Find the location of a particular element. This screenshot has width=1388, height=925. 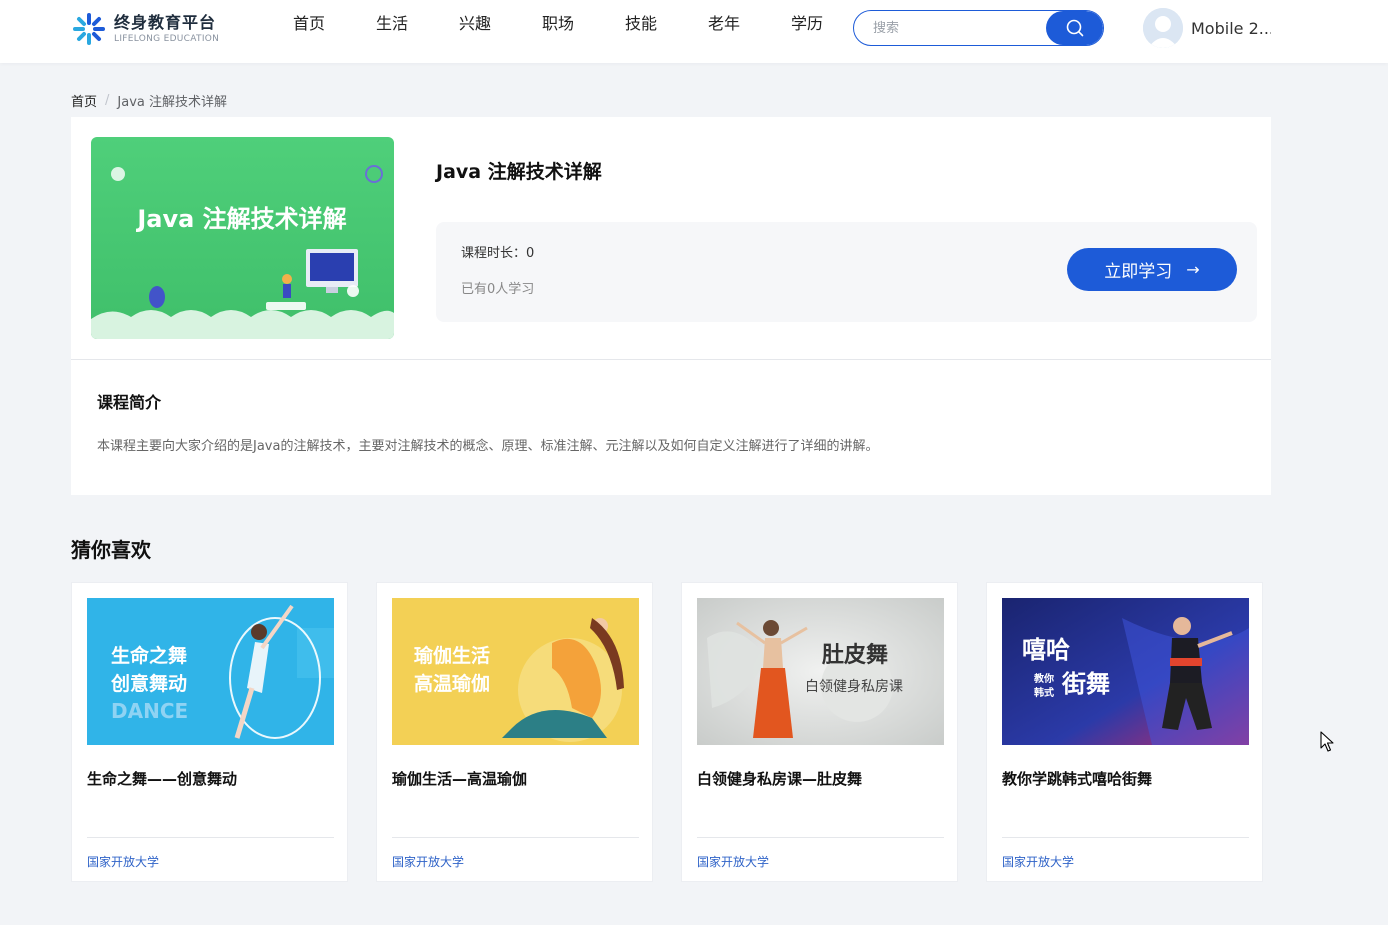

recommend-card: 生命之舞 创意舞动 DANCE 生命之舞——创意舞动 国家开放大学 is located at coordinates (209, 732).